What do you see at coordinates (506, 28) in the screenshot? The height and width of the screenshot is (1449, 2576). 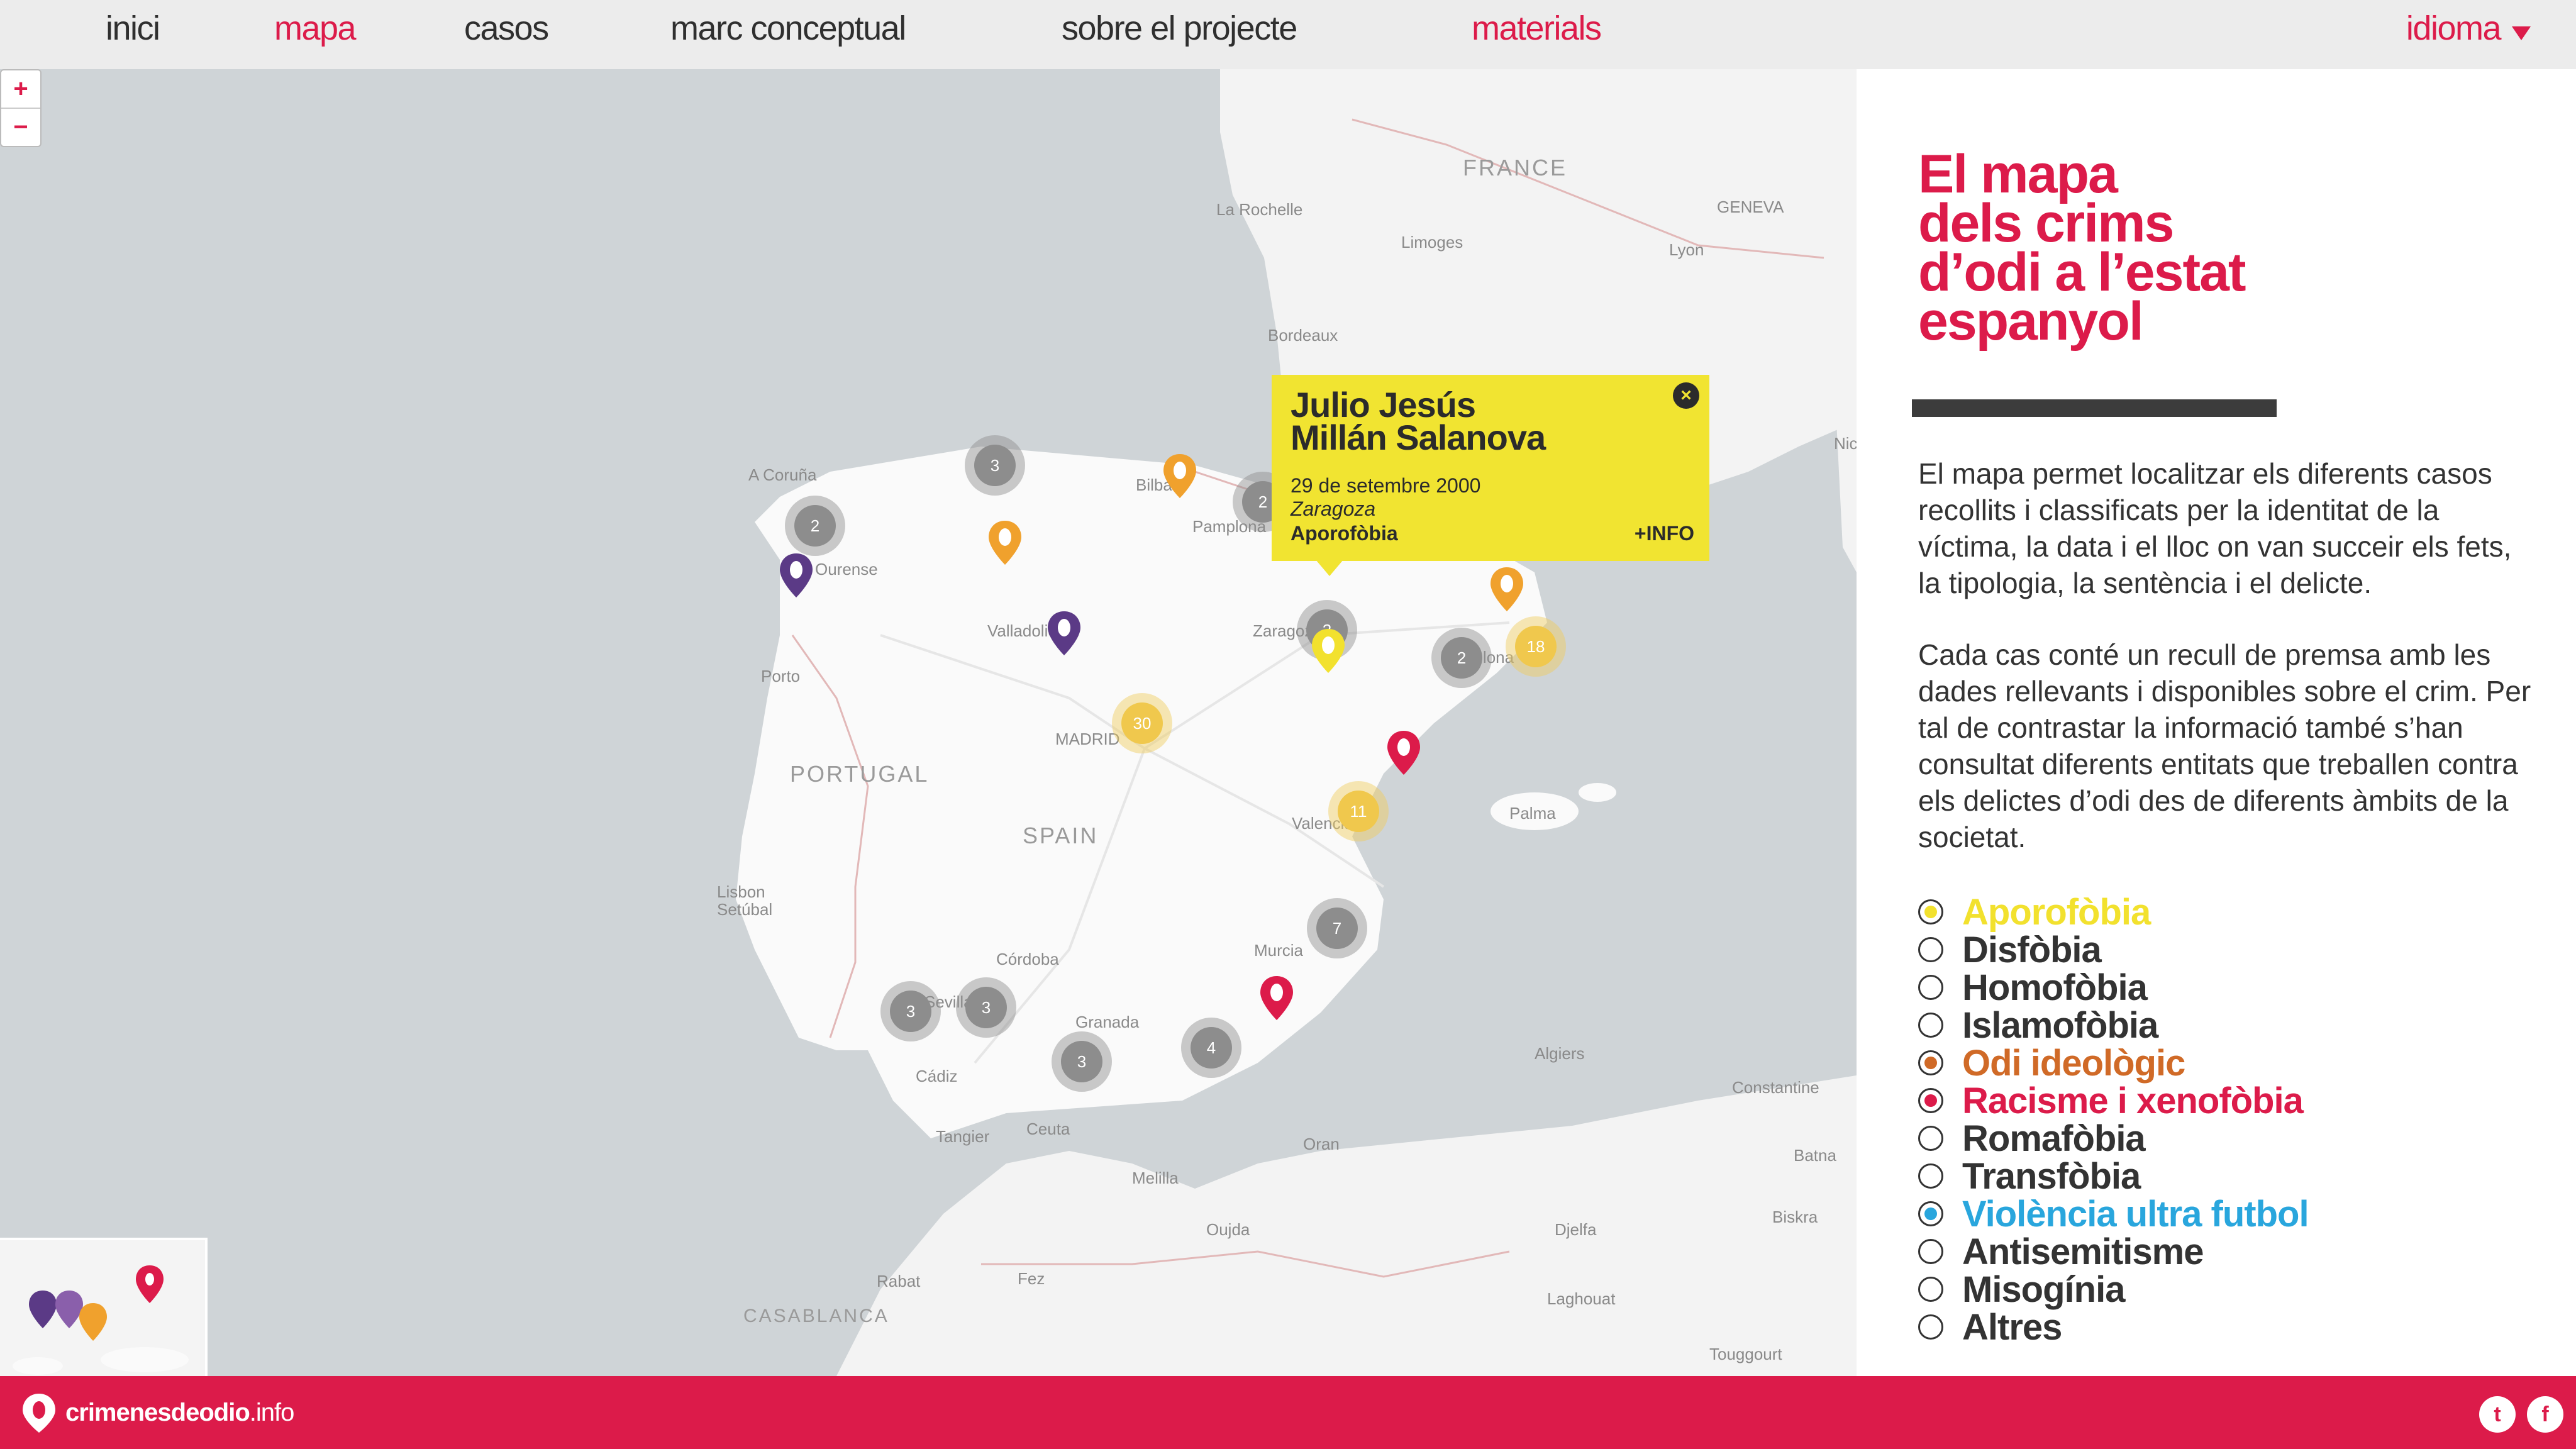 I see `nav-item-casos: casos` at bounding box center [506, 28].